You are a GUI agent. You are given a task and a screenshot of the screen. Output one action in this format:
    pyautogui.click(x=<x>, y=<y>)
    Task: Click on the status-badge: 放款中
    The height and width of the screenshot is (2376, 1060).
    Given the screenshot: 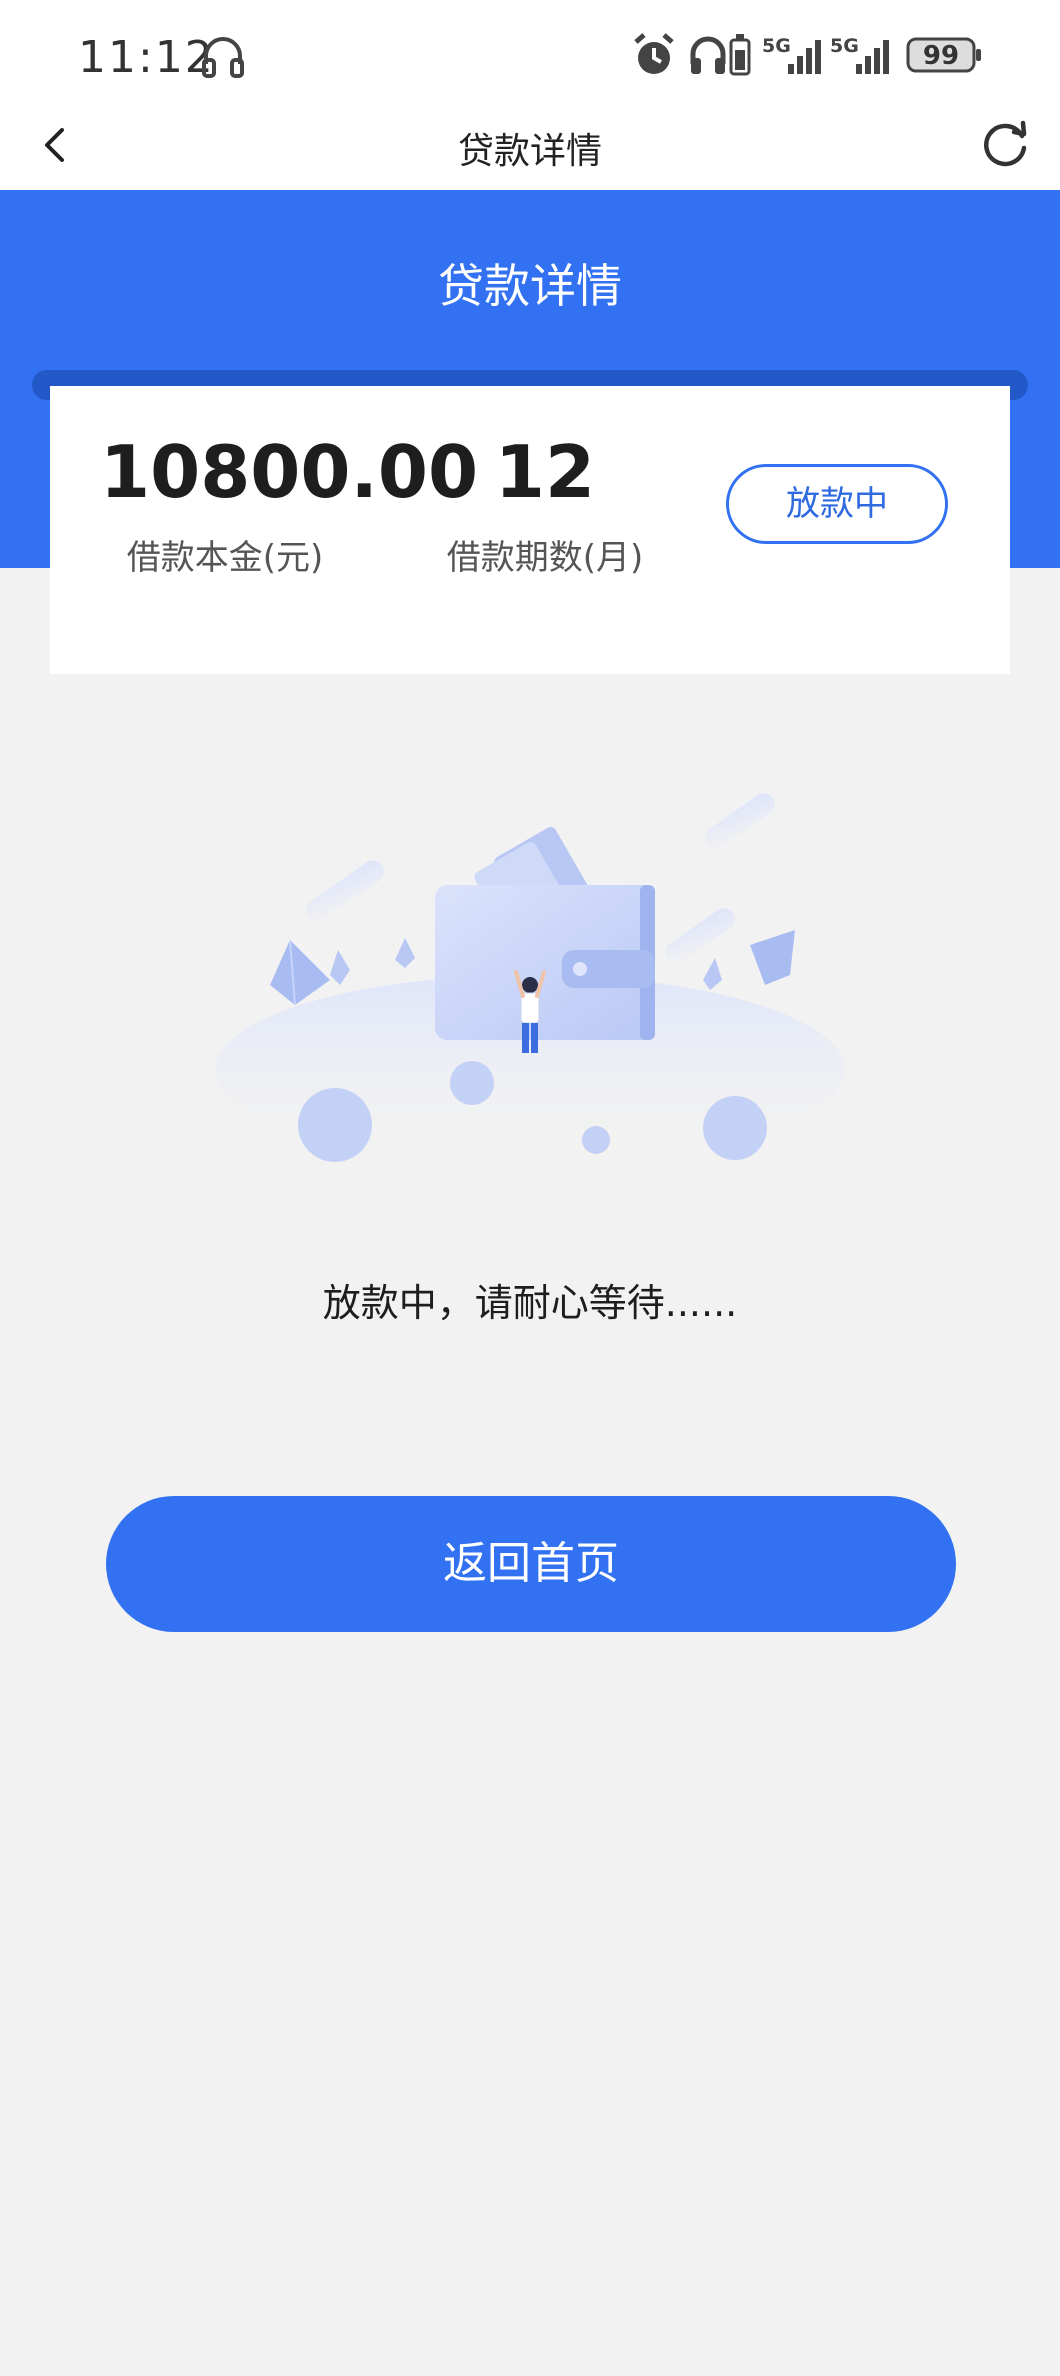 What is the action you would take?
    pyautogui.click(x=837, y=504)
    